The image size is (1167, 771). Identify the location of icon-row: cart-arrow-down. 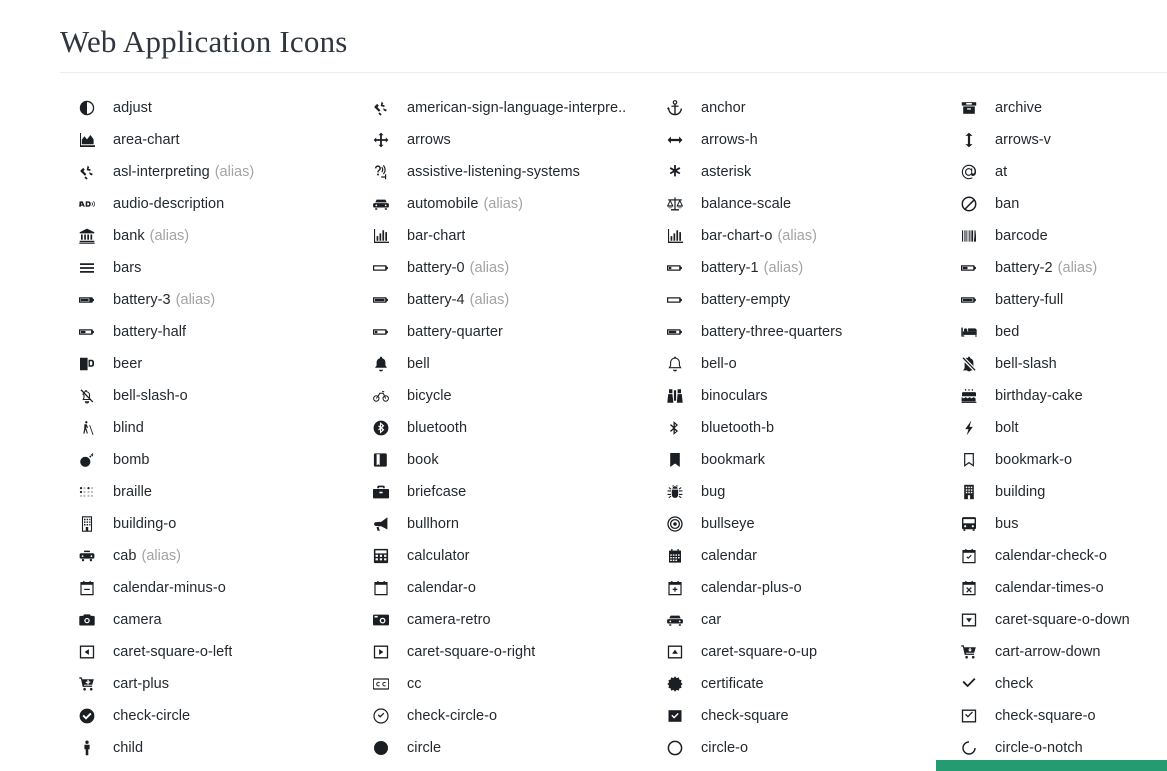
(1054, 652).